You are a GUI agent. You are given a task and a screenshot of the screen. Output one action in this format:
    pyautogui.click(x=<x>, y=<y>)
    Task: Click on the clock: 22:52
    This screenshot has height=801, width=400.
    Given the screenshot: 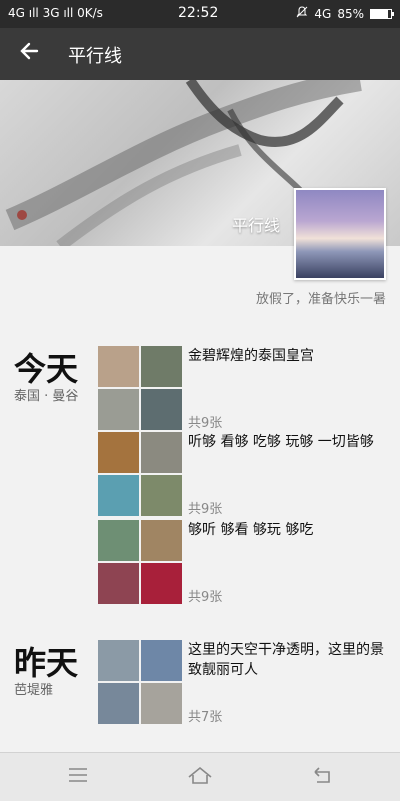 What is the action you would take?
    pyautogui.click(x=198, y=13)
    